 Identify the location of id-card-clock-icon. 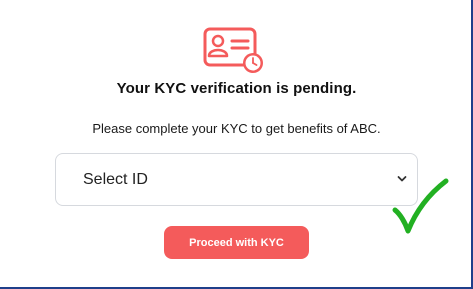
(233, 50).